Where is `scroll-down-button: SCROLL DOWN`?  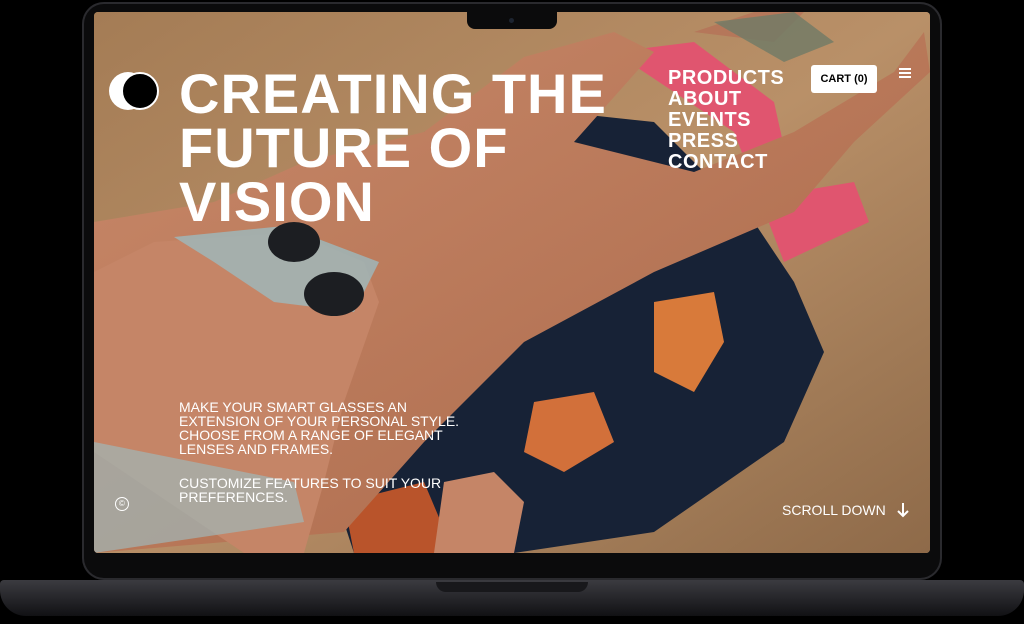
scroll-down-button: SCROLL DOWN is located at coordinates (846, 510).